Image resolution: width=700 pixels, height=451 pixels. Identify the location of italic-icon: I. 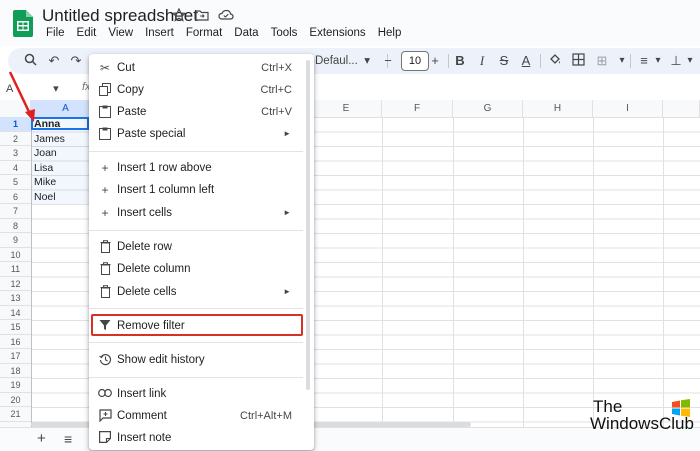
(482, 61).